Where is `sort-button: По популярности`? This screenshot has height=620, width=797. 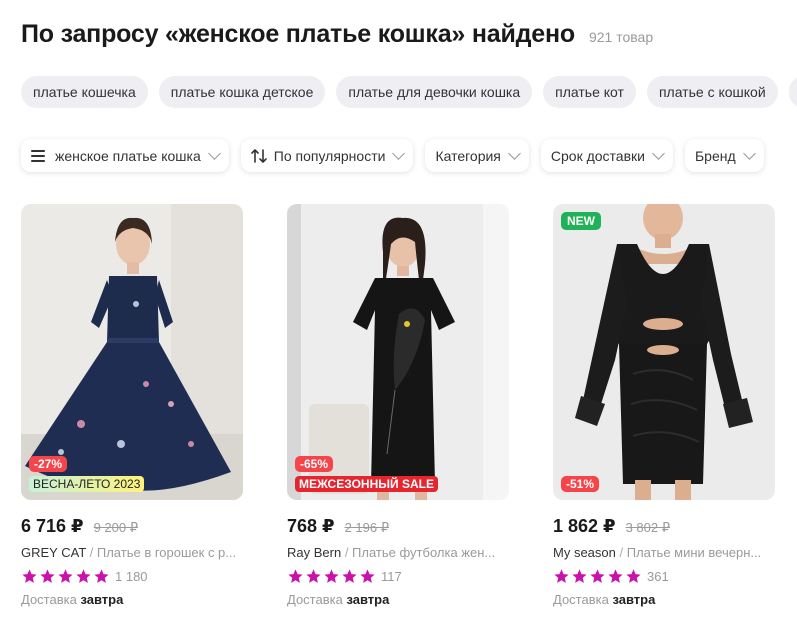 sort-button: По популярности is located at coordinates (327, 155).